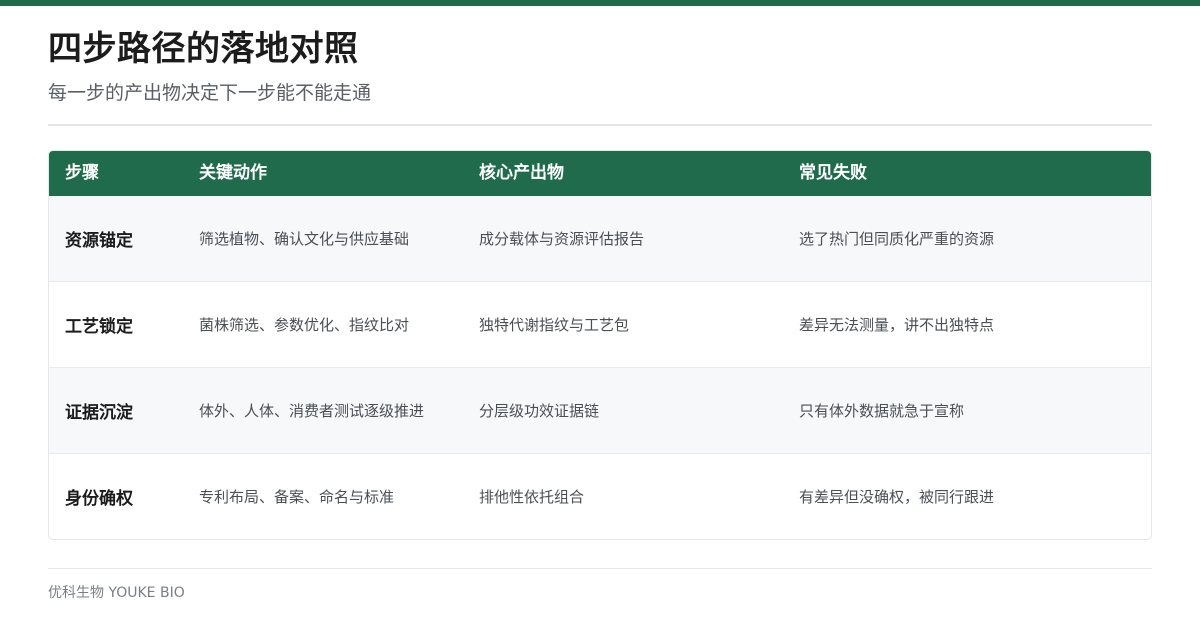 The image size is (1200, 630). Describe the element at coordinates (600, 125) in the screenshot. I see `header-divider` at that location.